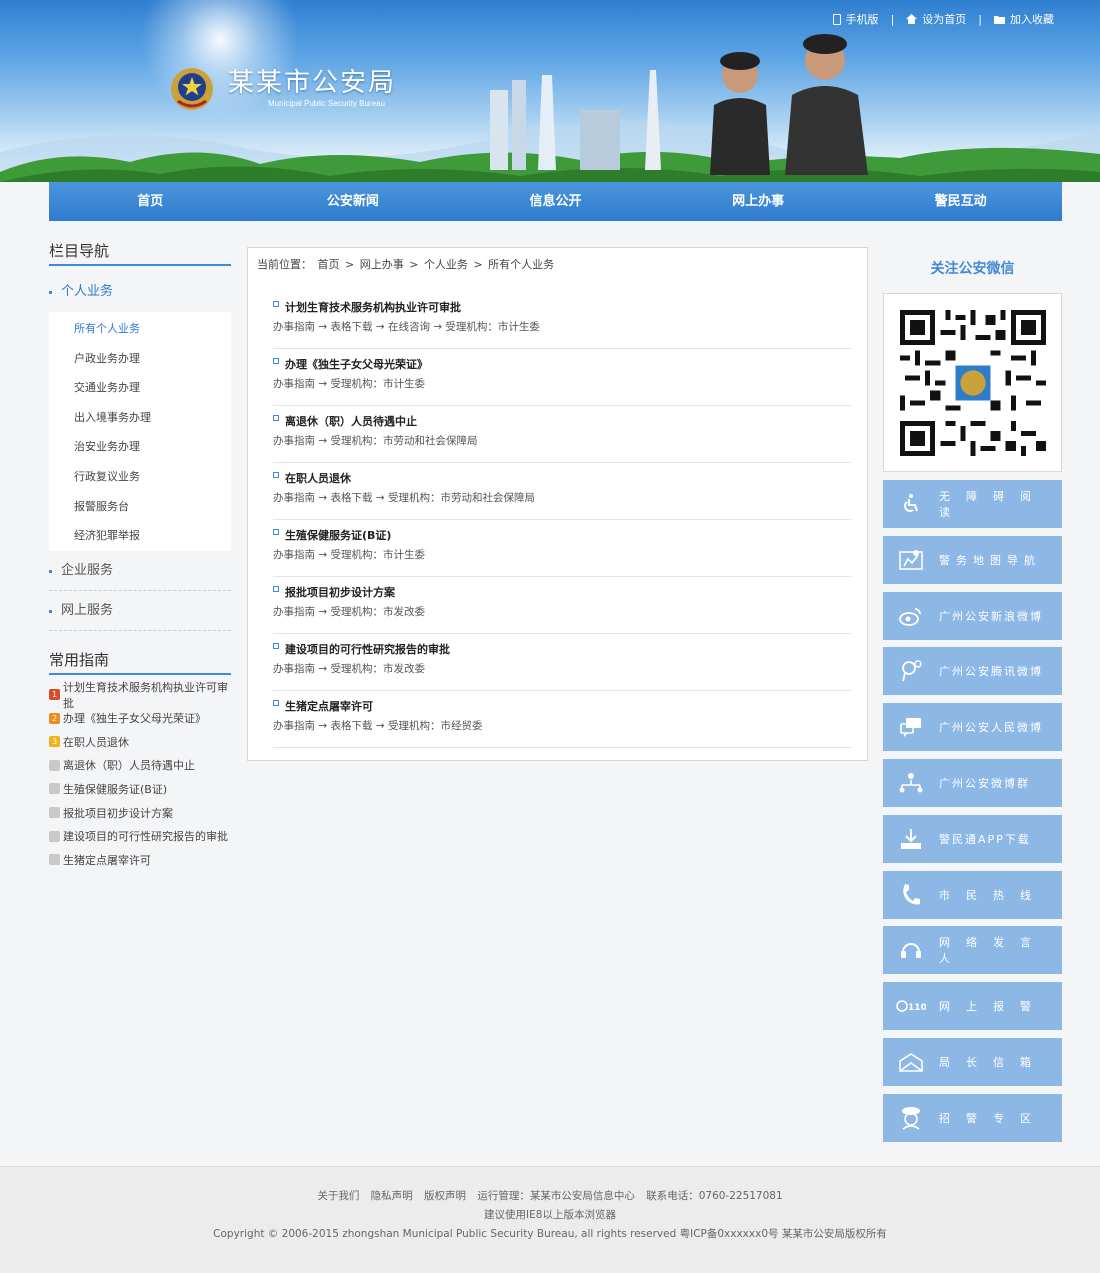 This screenshot has height=1273, width=1100. I want to click on citizen-hotline-button: 市民热线, so click(972, 894).